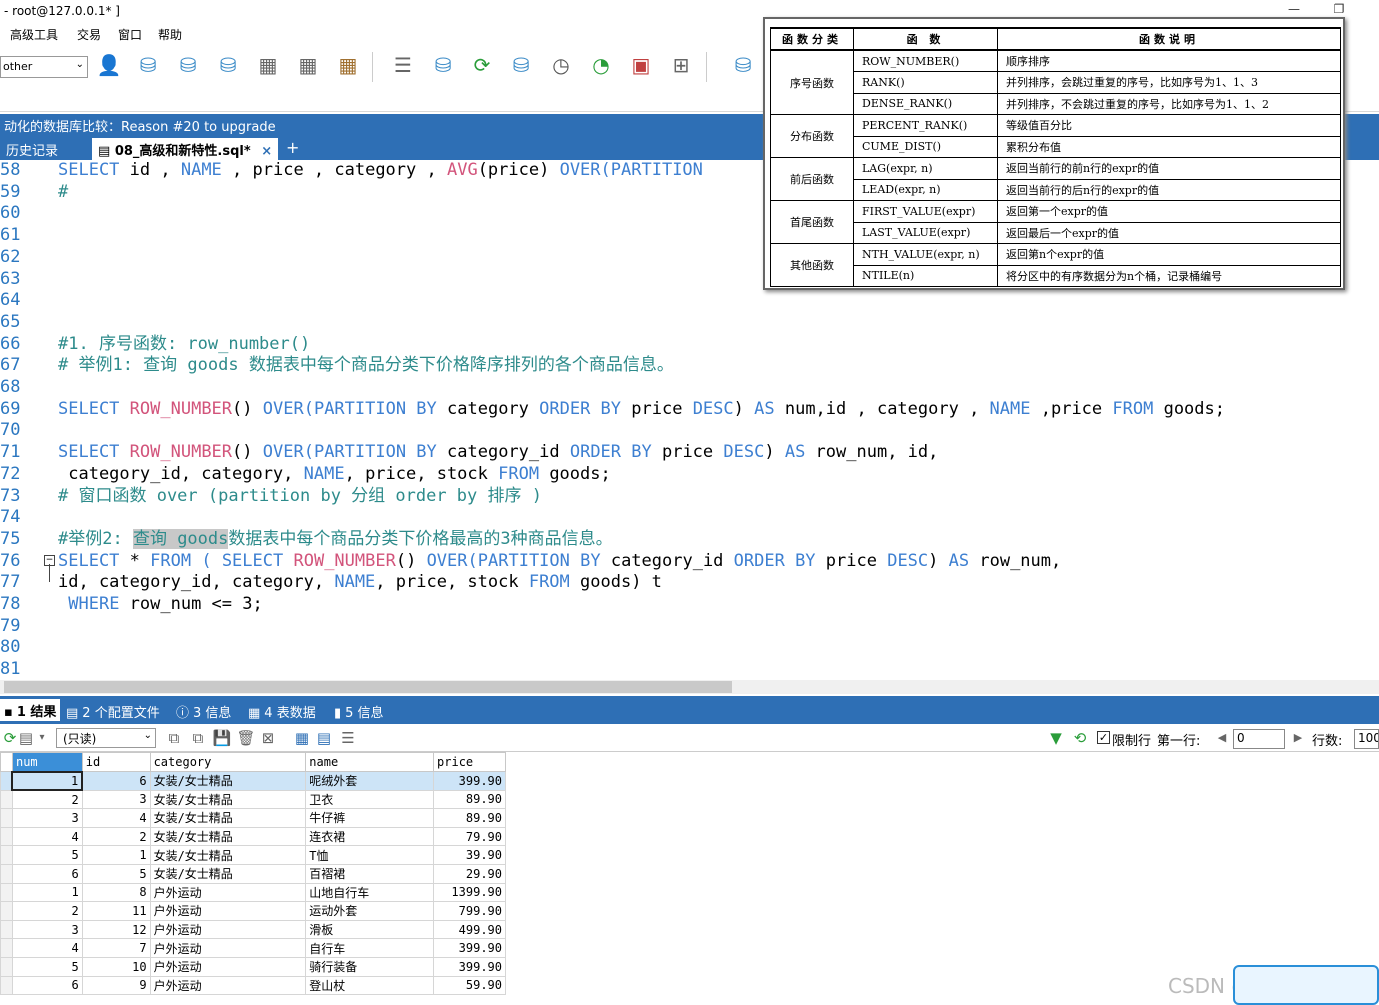 This screenshot has width=1379, height=1005. I want to click on editor-line: 80, so click(689, 647).